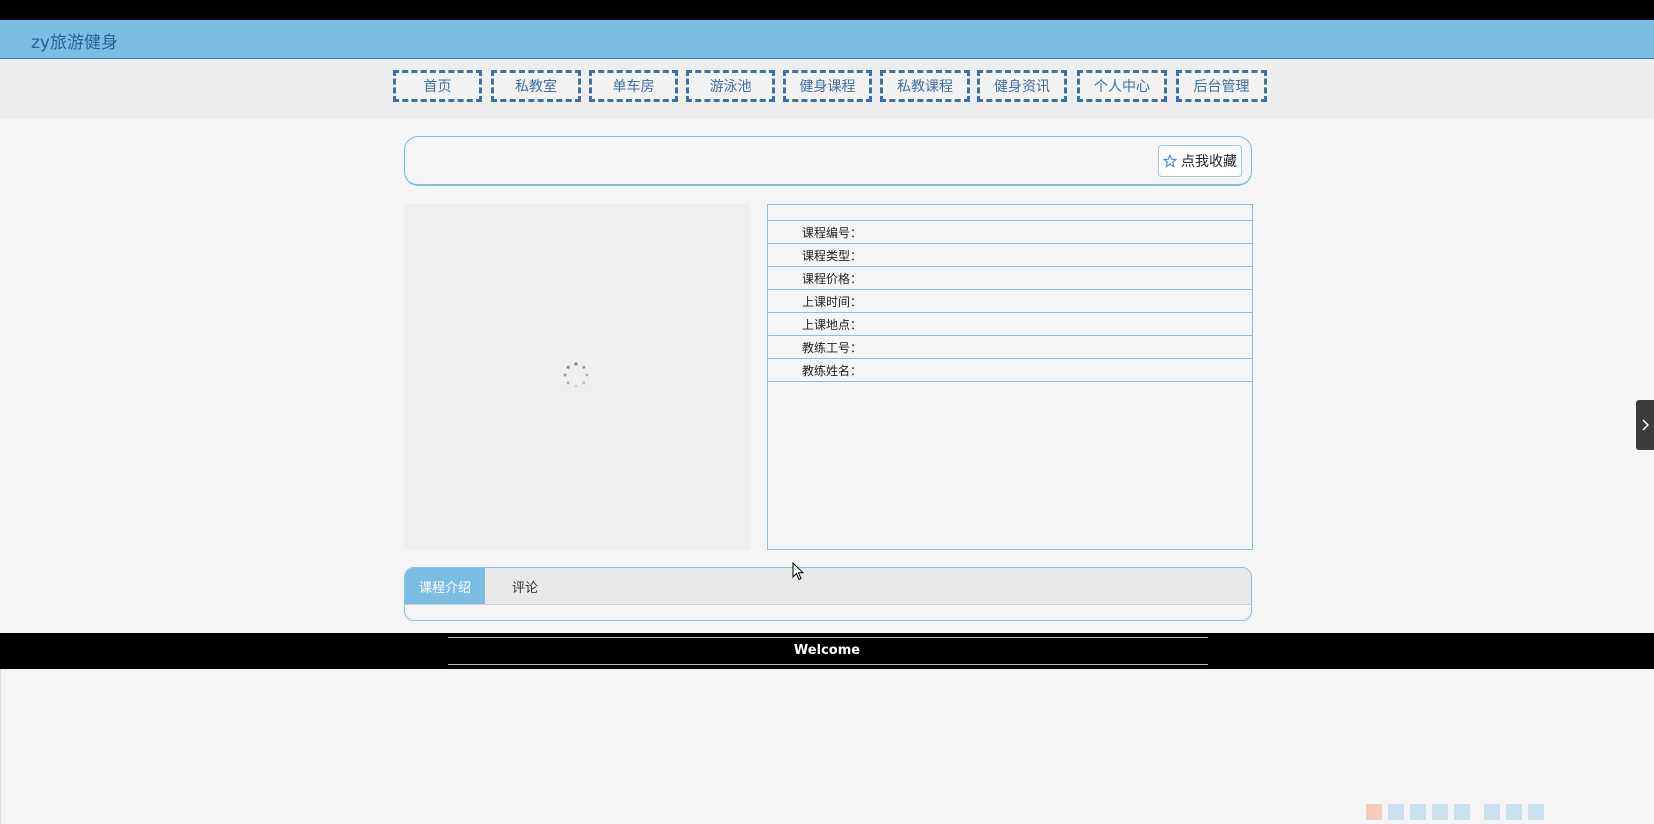 This screenshot has width=1654, height=824. I want to click on chevron-right-icon, so click(1645, 425).